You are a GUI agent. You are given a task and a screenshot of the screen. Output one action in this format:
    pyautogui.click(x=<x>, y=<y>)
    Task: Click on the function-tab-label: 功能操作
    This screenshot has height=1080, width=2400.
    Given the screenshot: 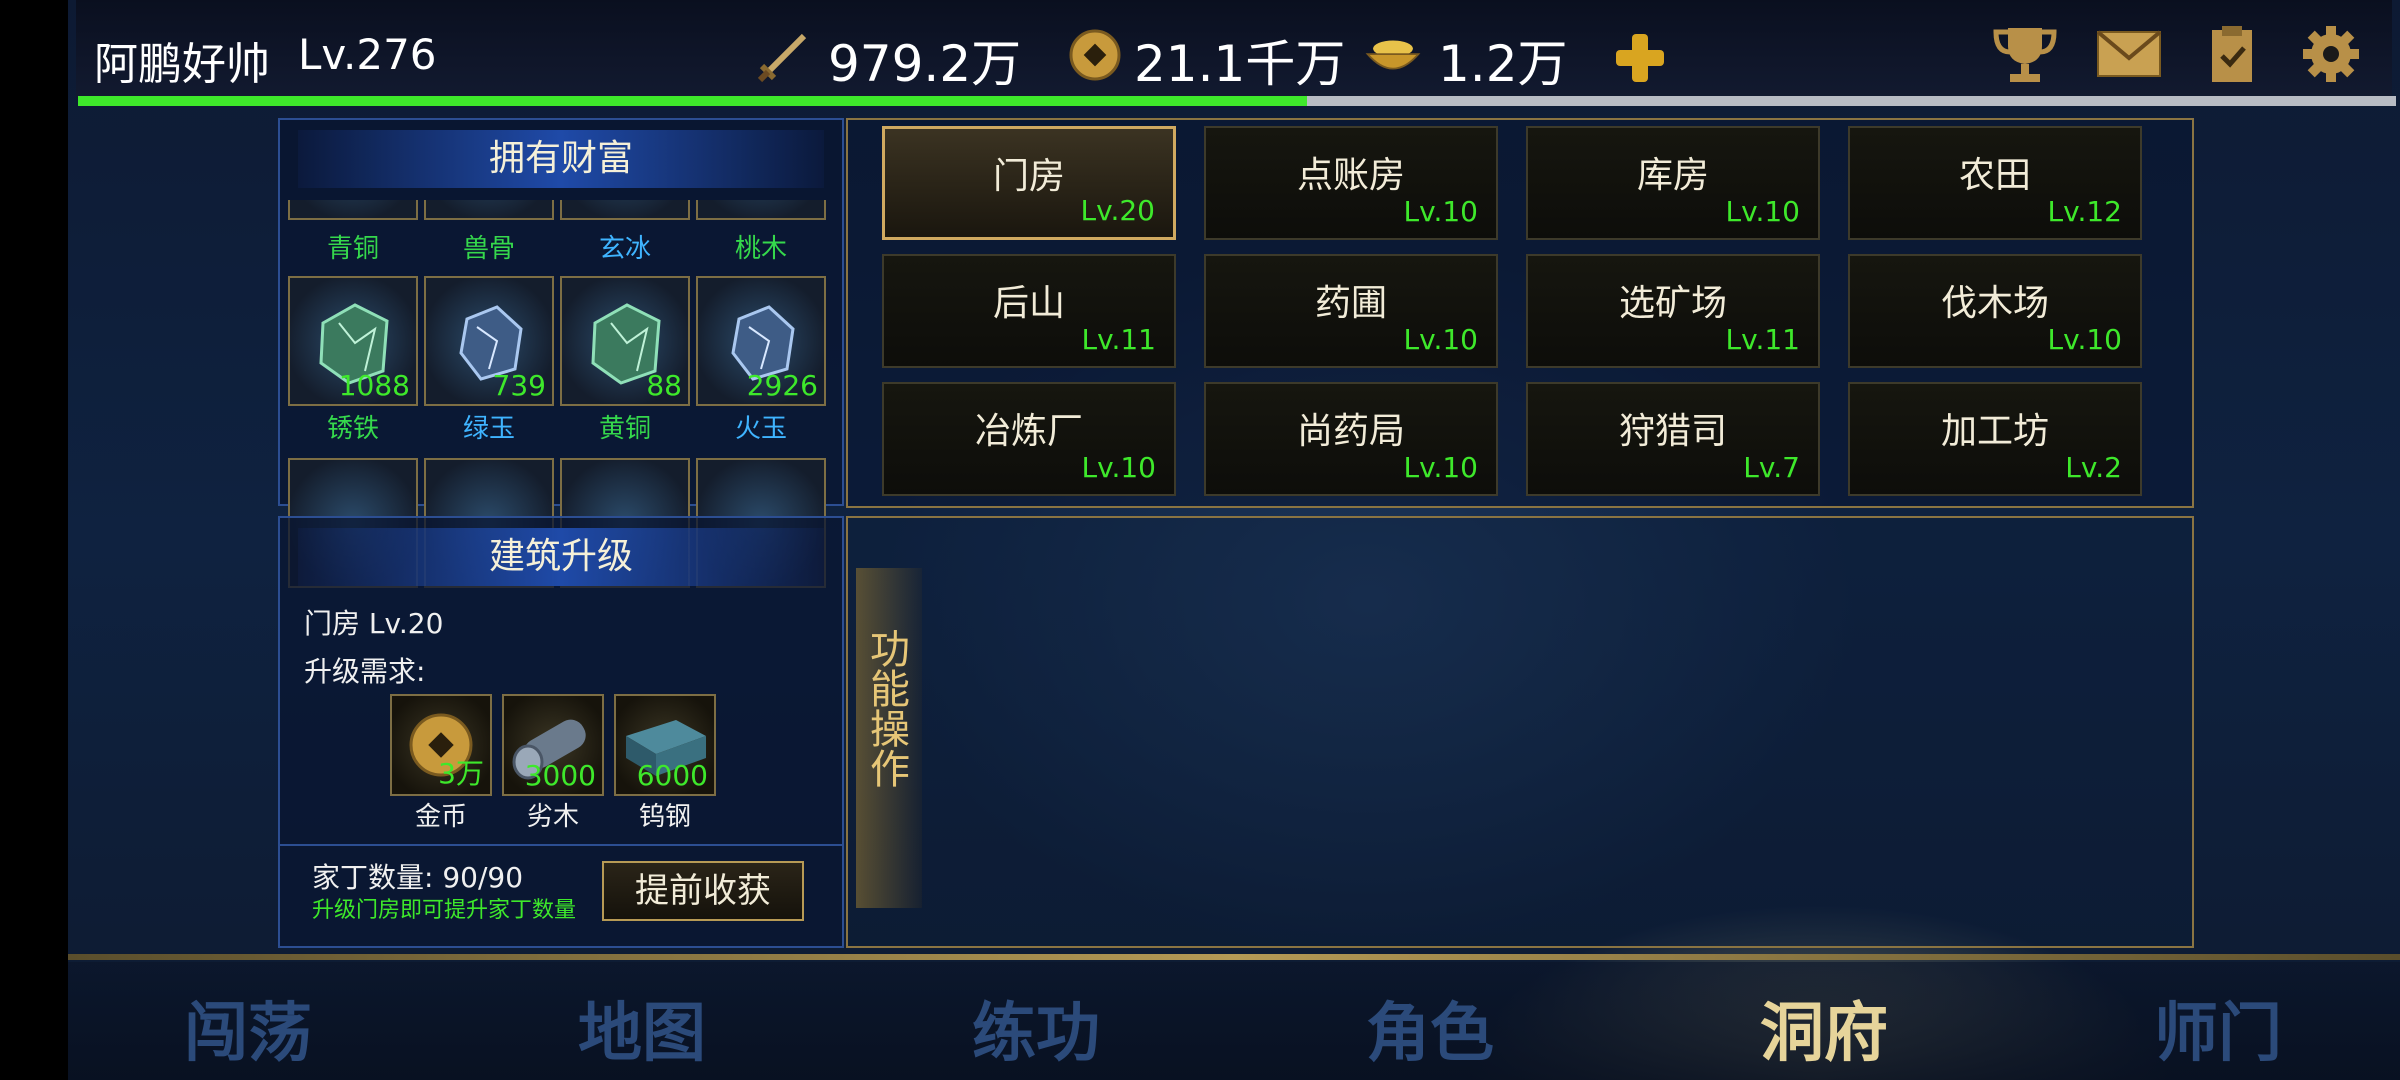 What is the action you would take?
    pyautogui.click(x=886, y=708)
    